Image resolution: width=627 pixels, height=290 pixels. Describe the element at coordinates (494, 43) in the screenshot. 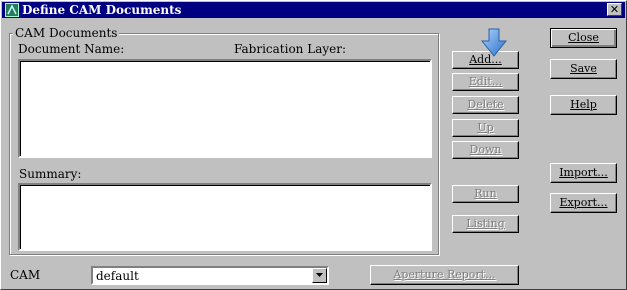

I see `pointer-cursor-icon` at that location.